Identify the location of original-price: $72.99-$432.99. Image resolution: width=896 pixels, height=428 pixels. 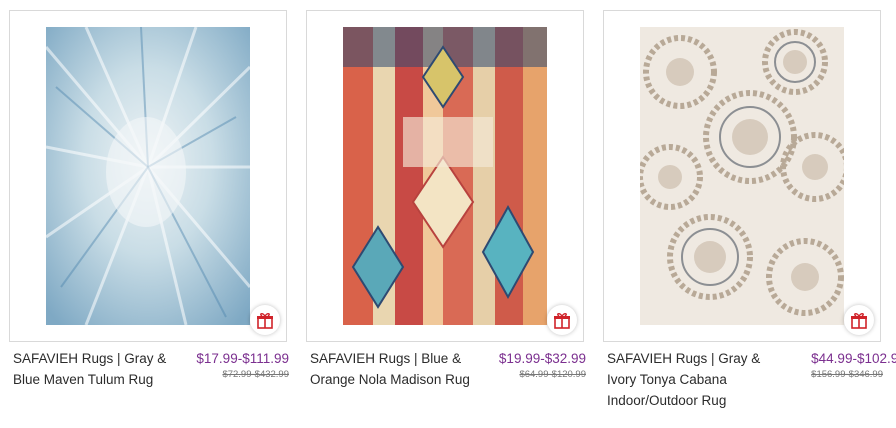
(255, 374).